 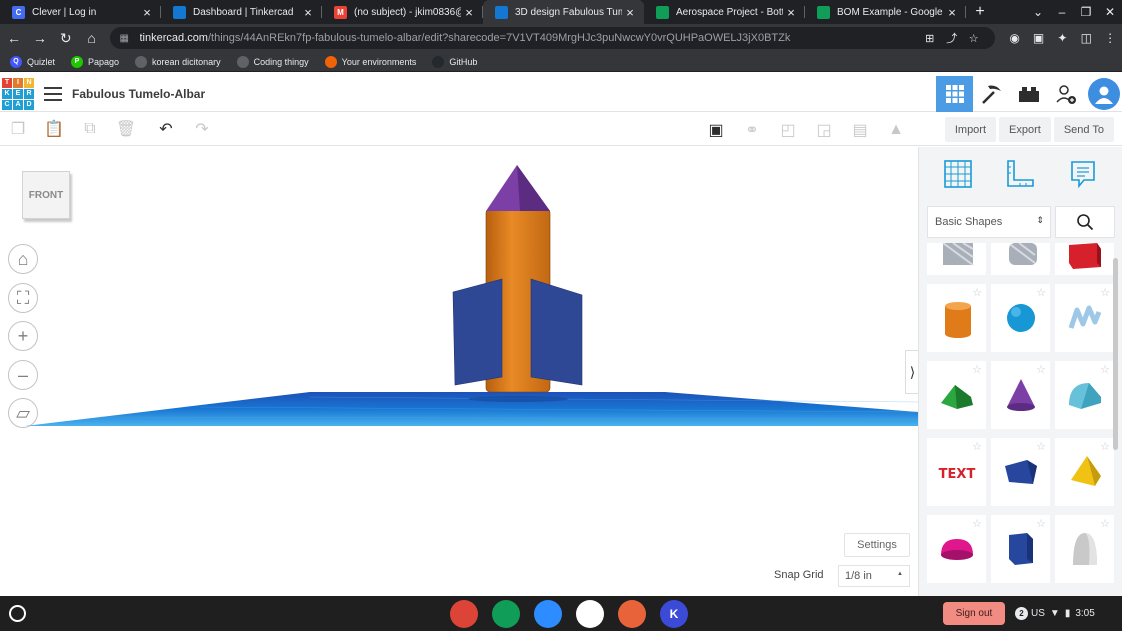 I want to click on maximize-icon: ❐, so click(x=1086, y=12).